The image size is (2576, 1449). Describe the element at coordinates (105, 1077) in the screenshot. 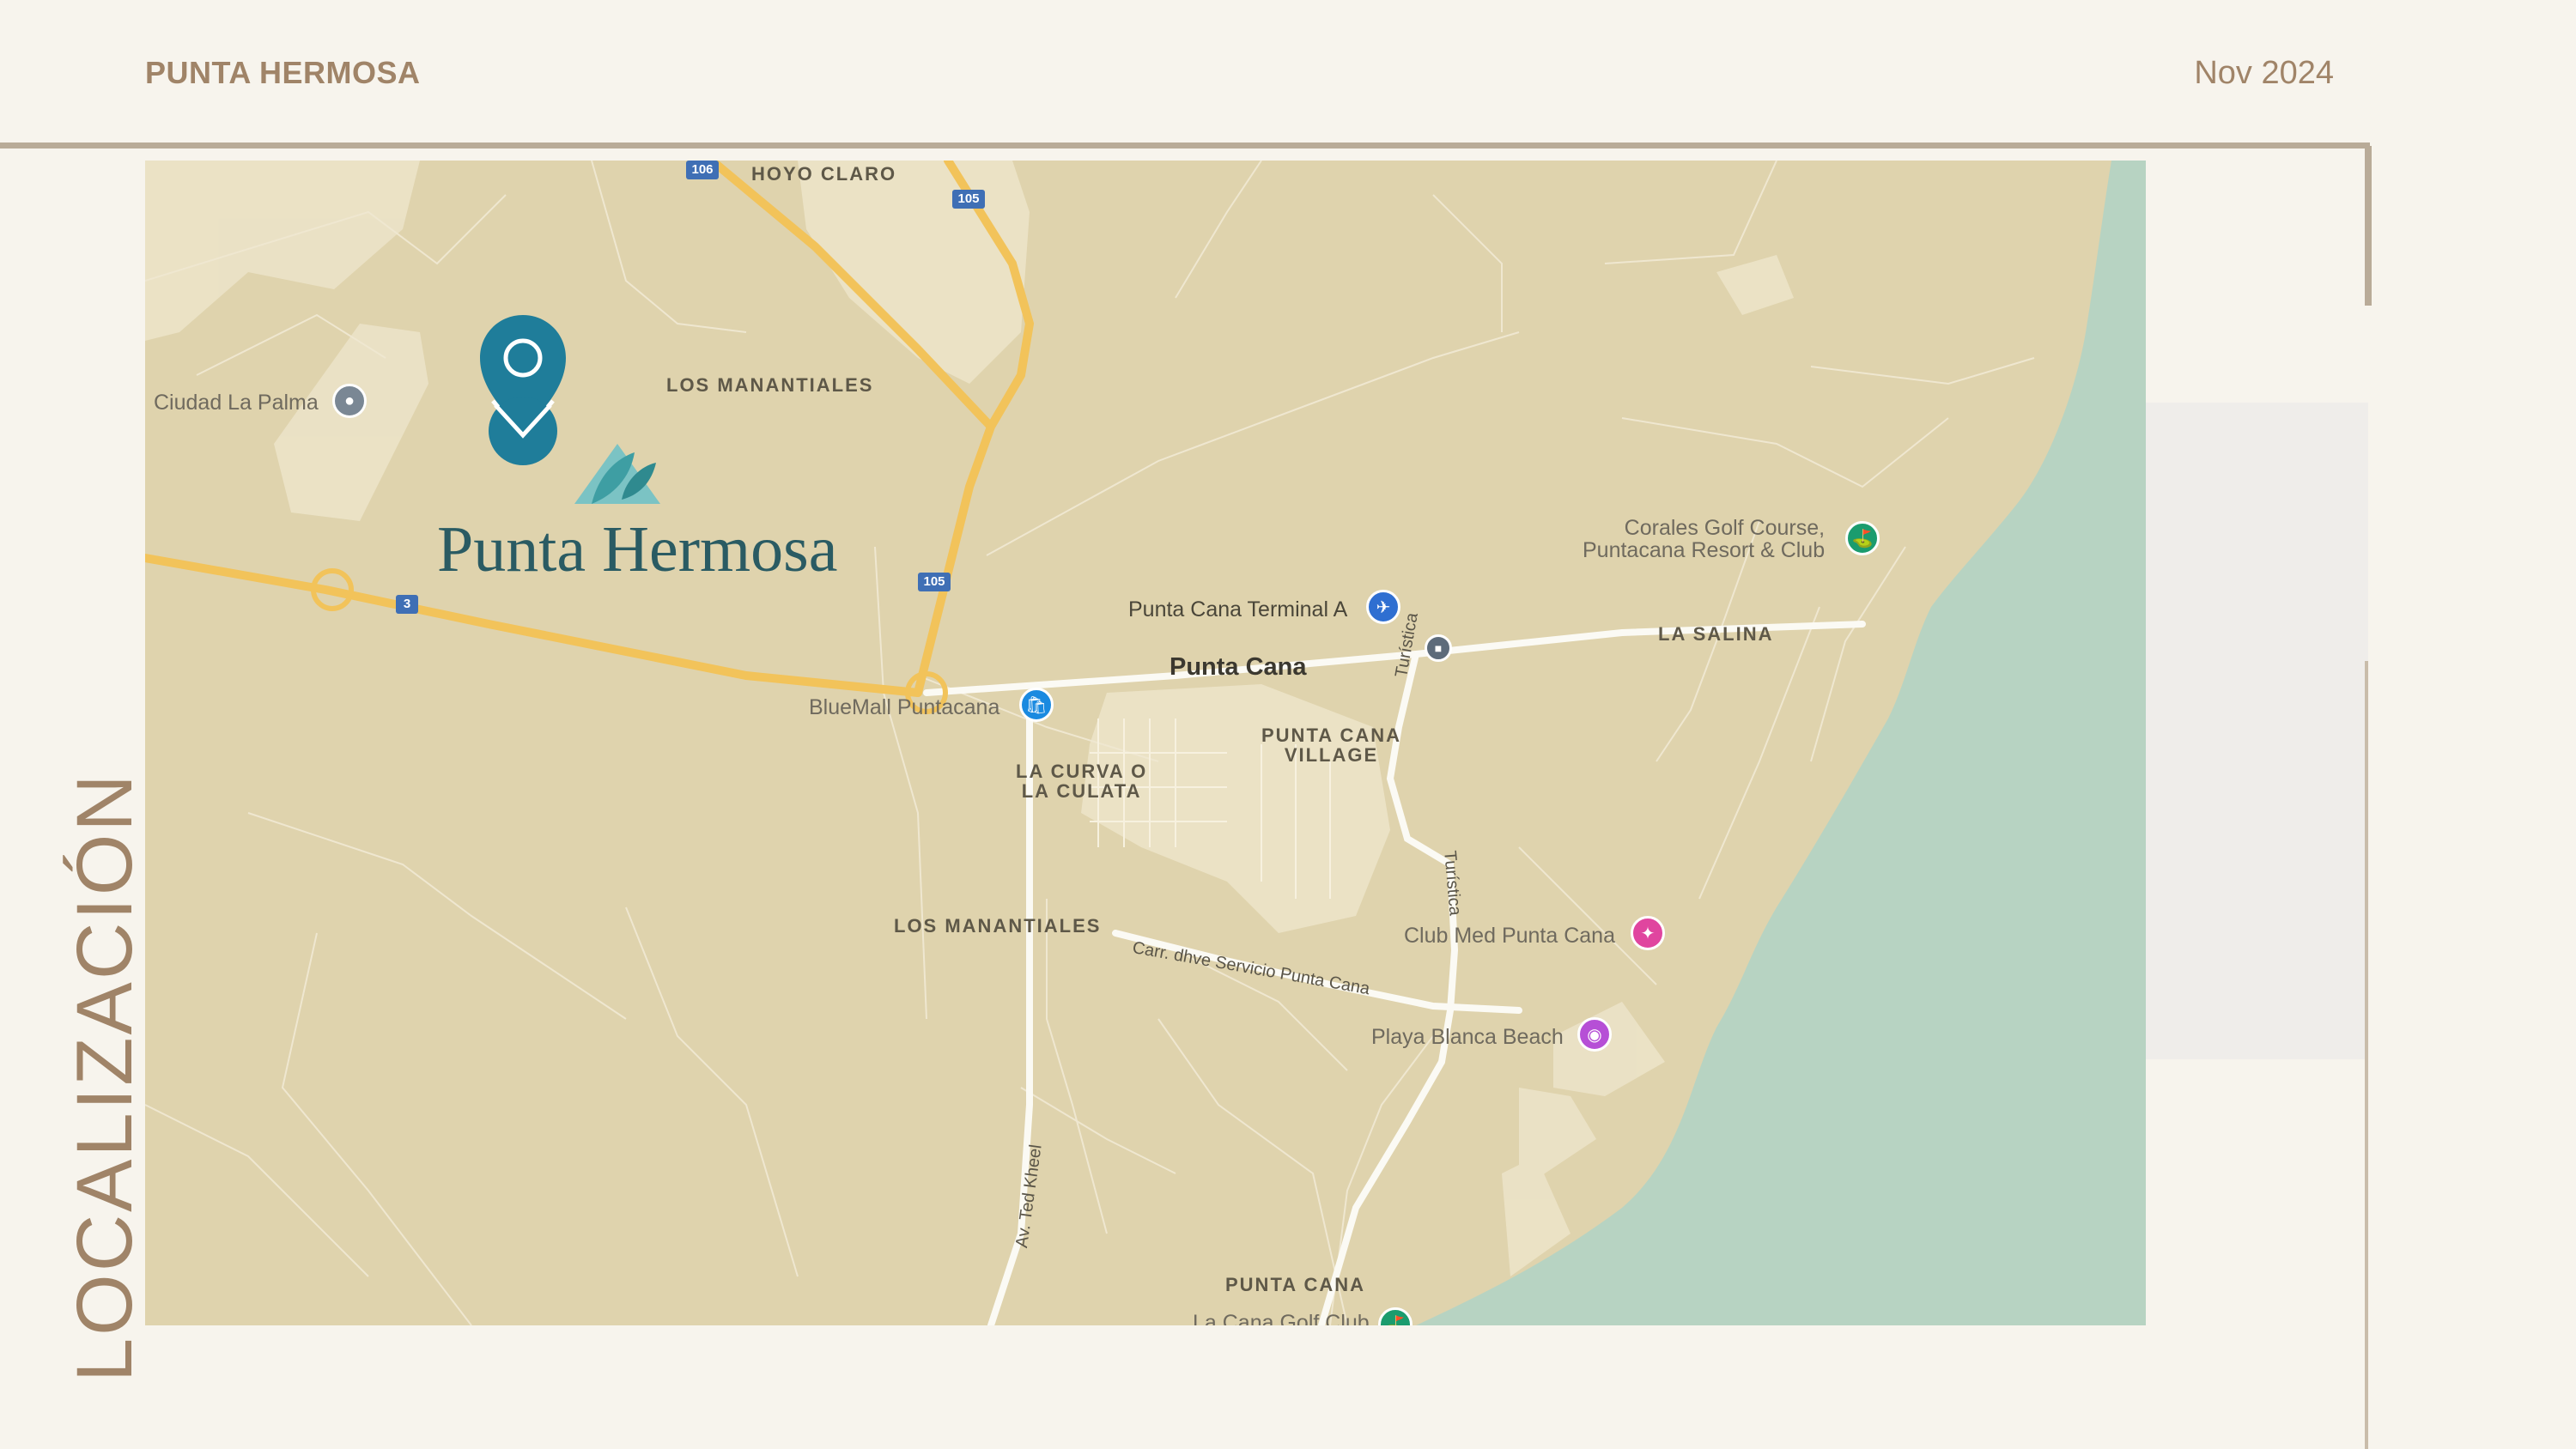

I see `section-title: LOCALIZACIÓN` at that location.